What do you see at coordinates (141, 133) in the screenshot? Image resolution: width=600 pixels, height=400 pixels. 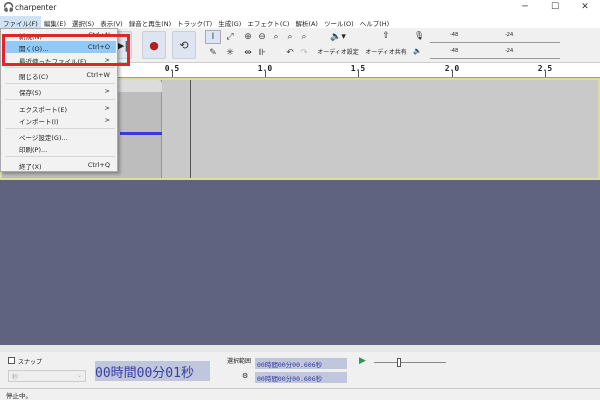 I see `waveform` at bounding box center [141, 133].